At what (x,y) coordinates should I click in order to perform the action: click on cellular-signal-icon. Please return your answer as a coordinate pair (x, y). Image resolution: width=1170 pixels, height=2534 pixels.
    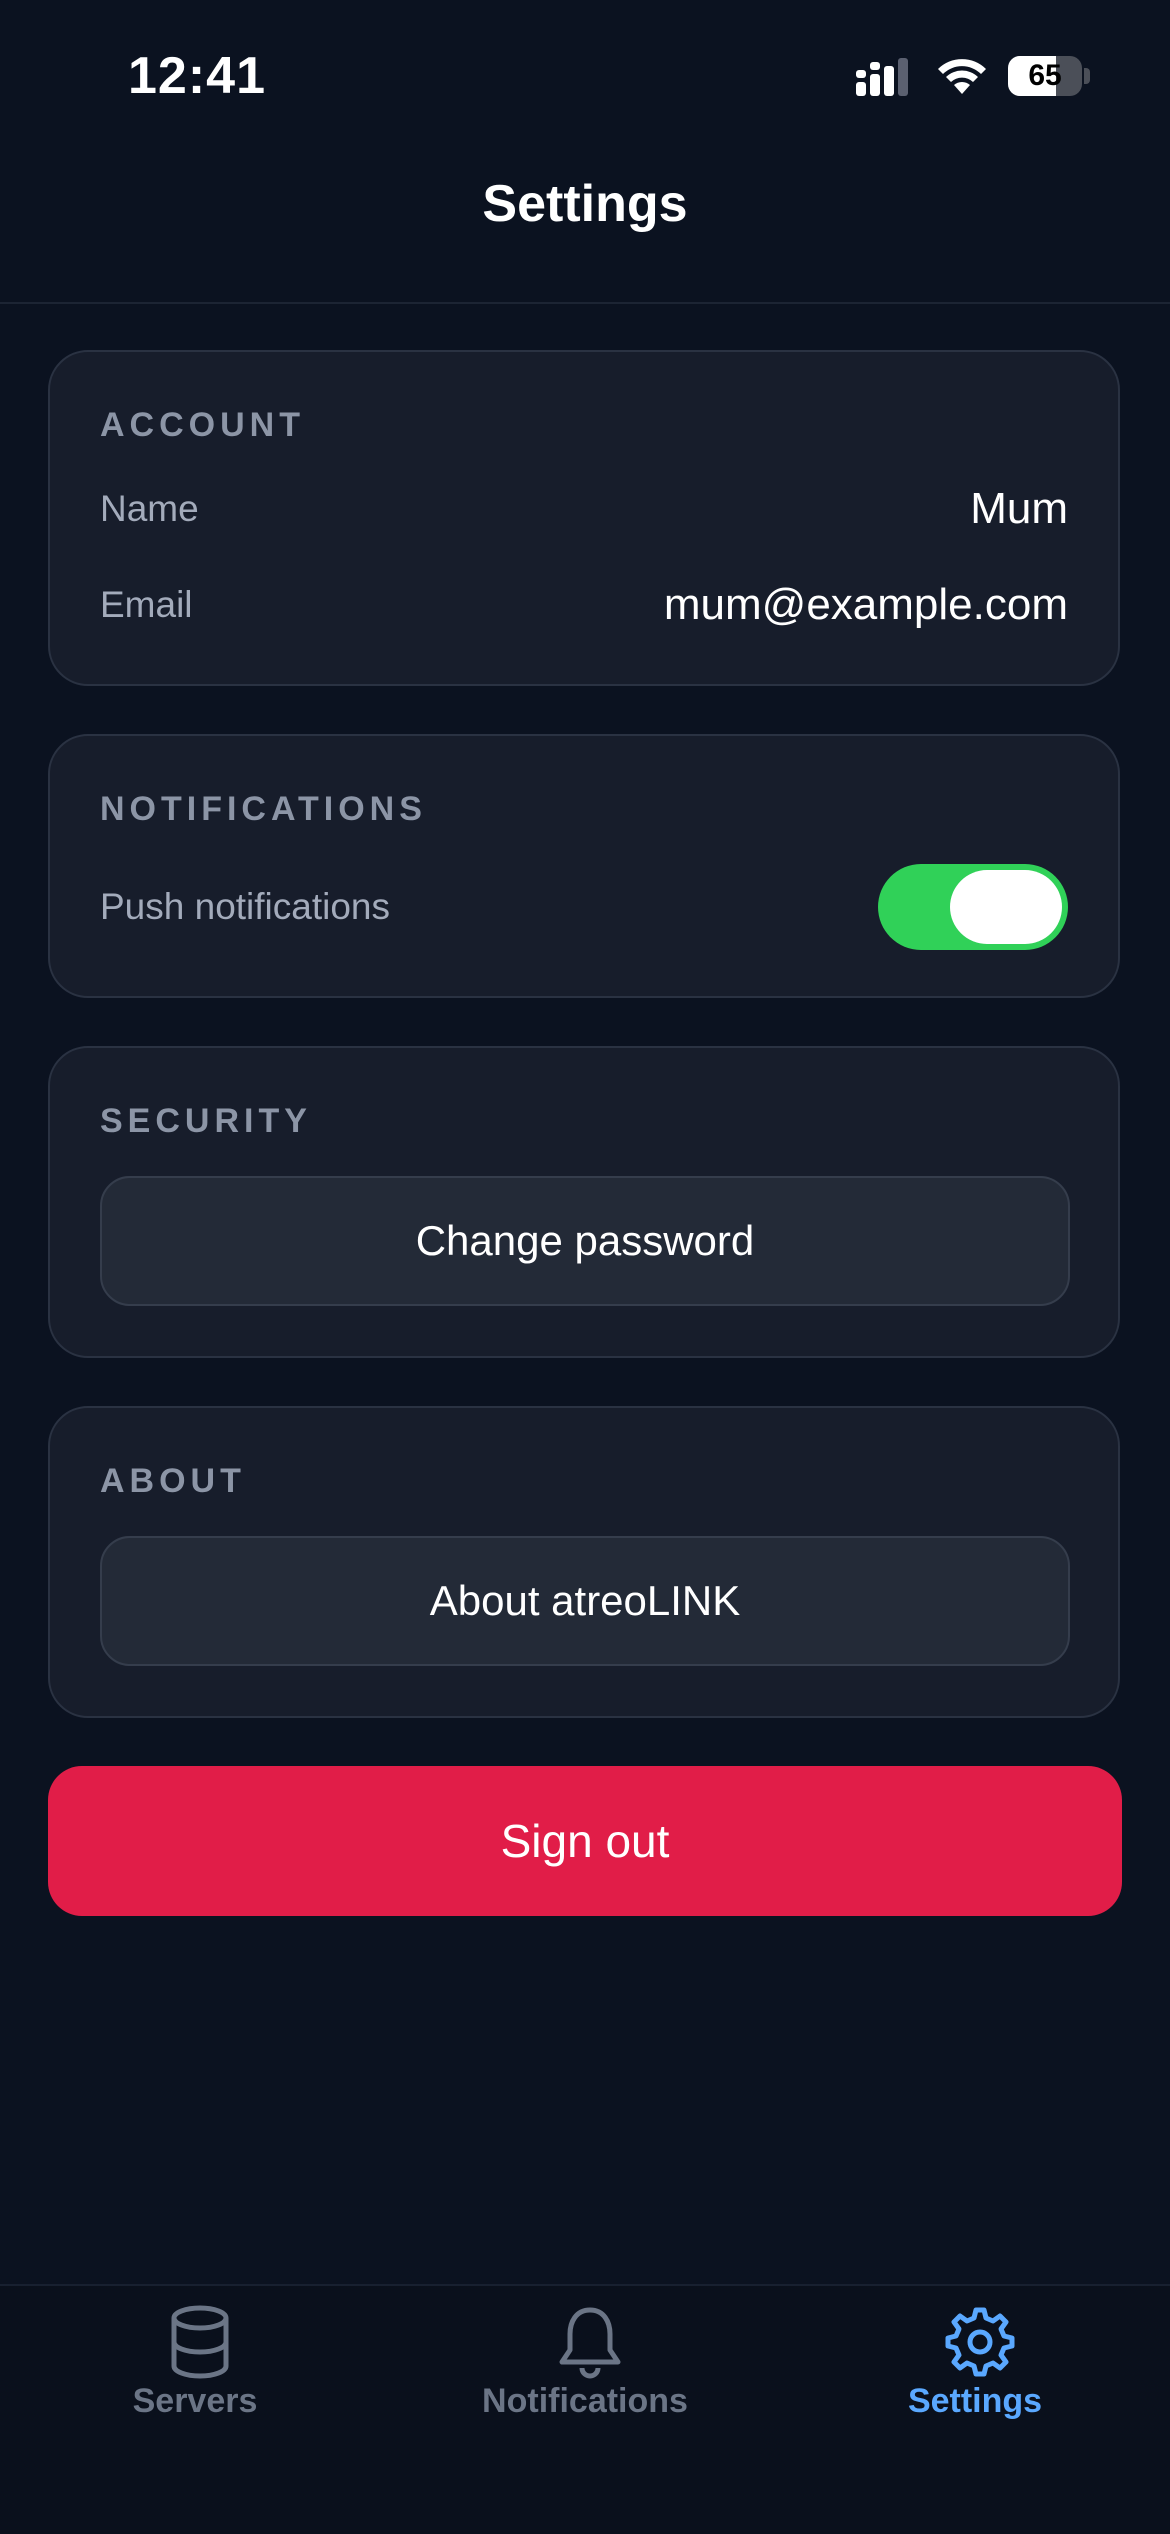
    Looking at the image, I should click on (882, 77).